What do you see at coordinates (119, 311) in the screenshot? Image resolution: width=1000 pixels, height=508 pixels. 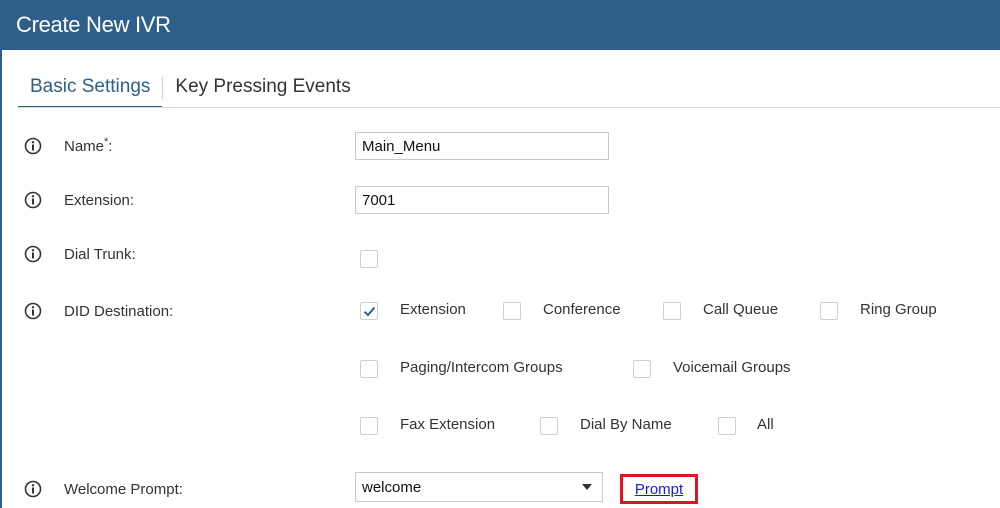 I see `did-destination-label: DID Destination:` at bounding box center [119, 311].